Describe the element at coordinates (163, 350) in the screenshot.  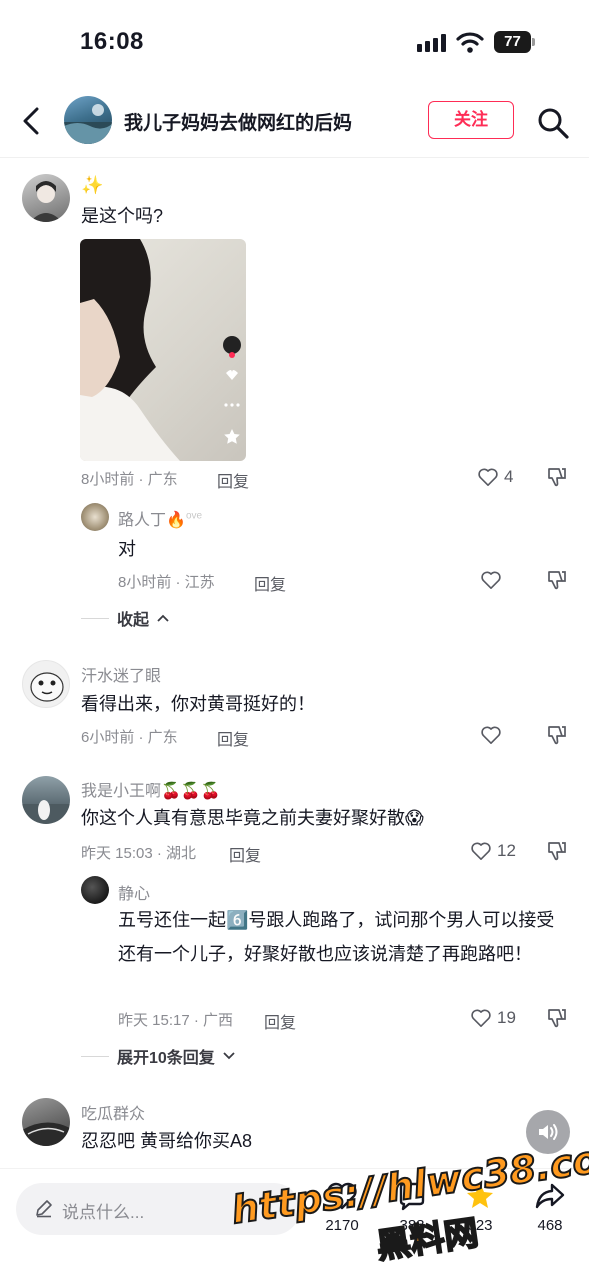
I see `comment-image` at that location.